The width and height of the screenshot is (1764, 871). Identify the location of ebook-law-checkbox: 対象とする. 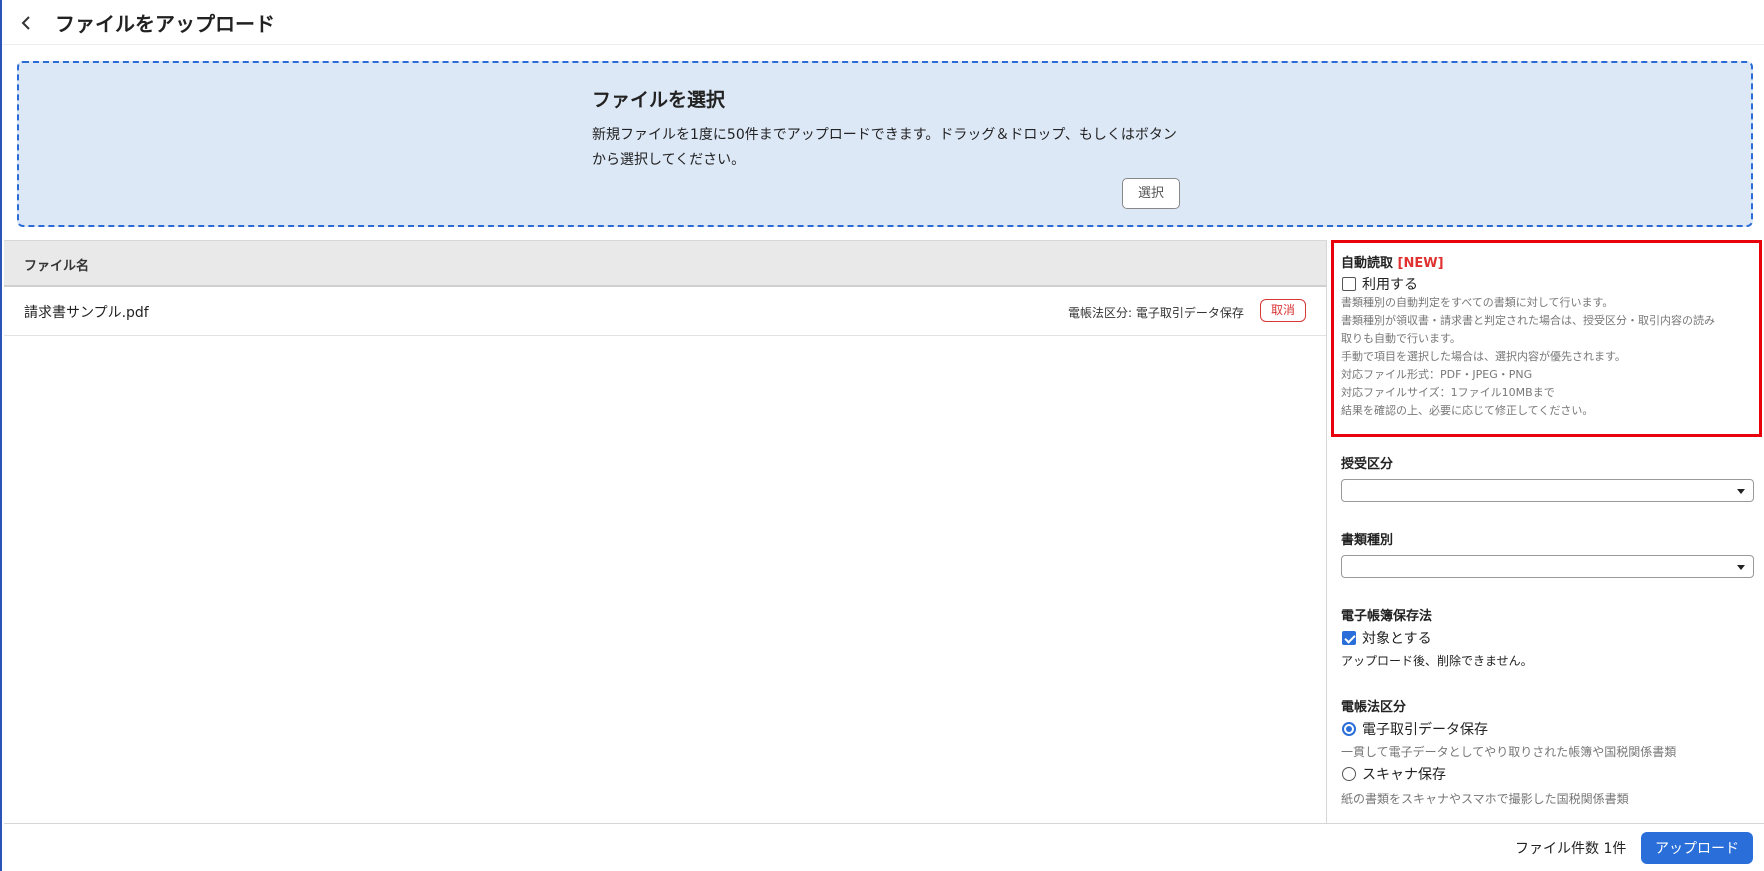
(1387, 638).